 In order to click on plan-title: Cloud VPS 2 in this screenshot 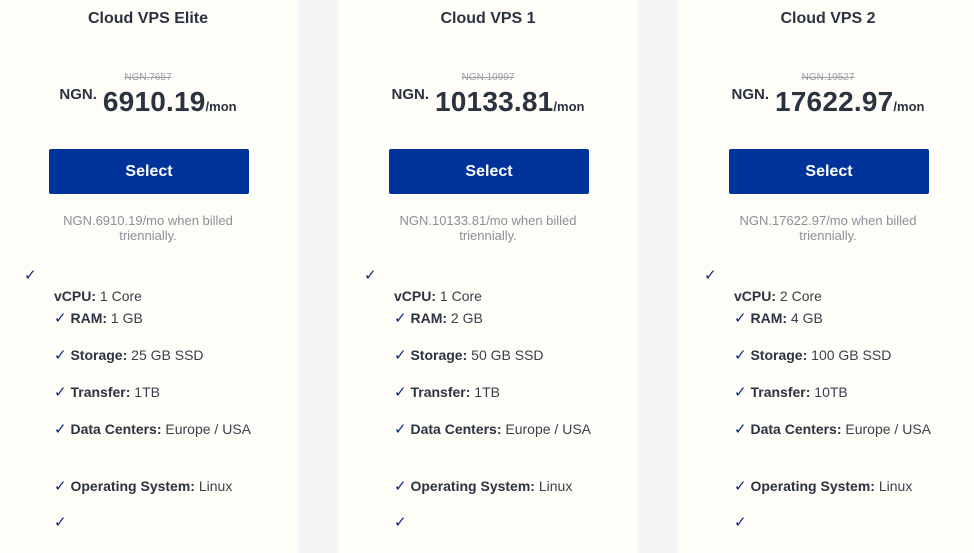, I will do `click(828, 18)`.